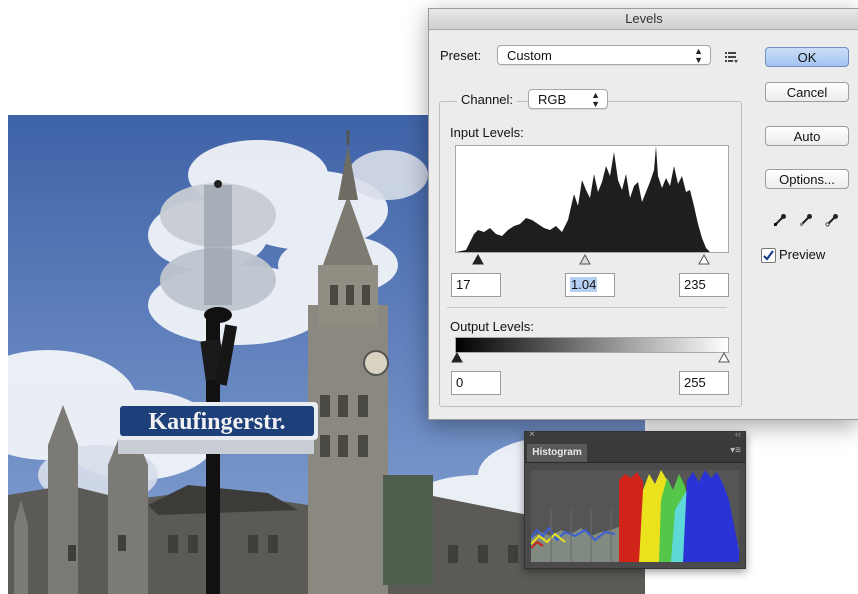 This screenshot has width=858, height=594. What do you see at coordinates (476, 285) in the screenshot?
I see `input-black-field: 17` at bounding box center [476, 285].